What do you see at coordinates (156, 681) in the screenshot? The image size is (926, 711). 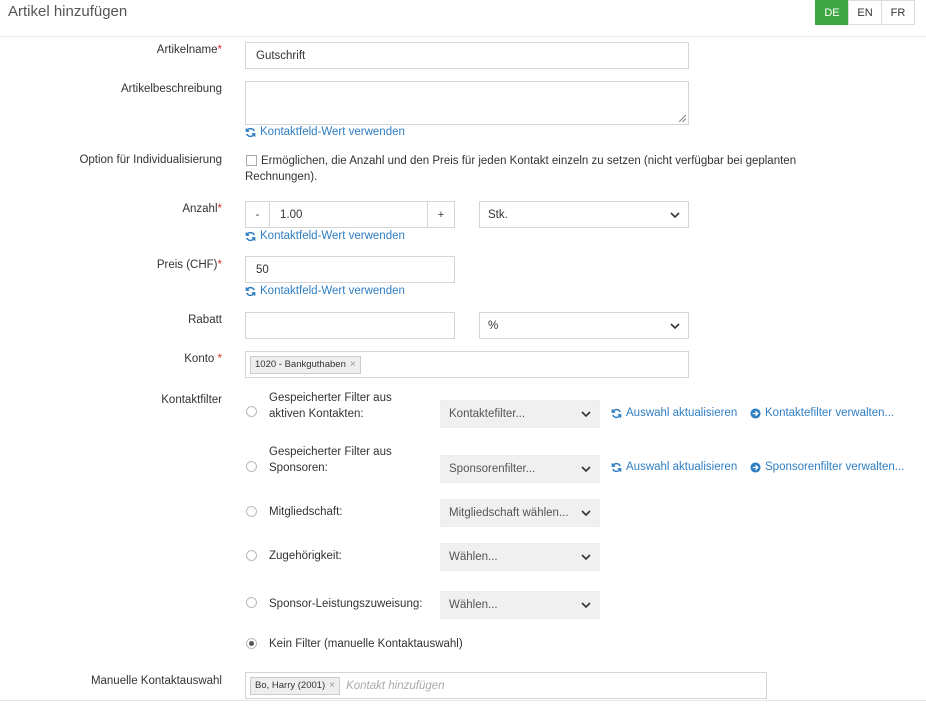 I see `manuell-label: Manuelle Kontaktauswahl` at bounding box center [156, 681].